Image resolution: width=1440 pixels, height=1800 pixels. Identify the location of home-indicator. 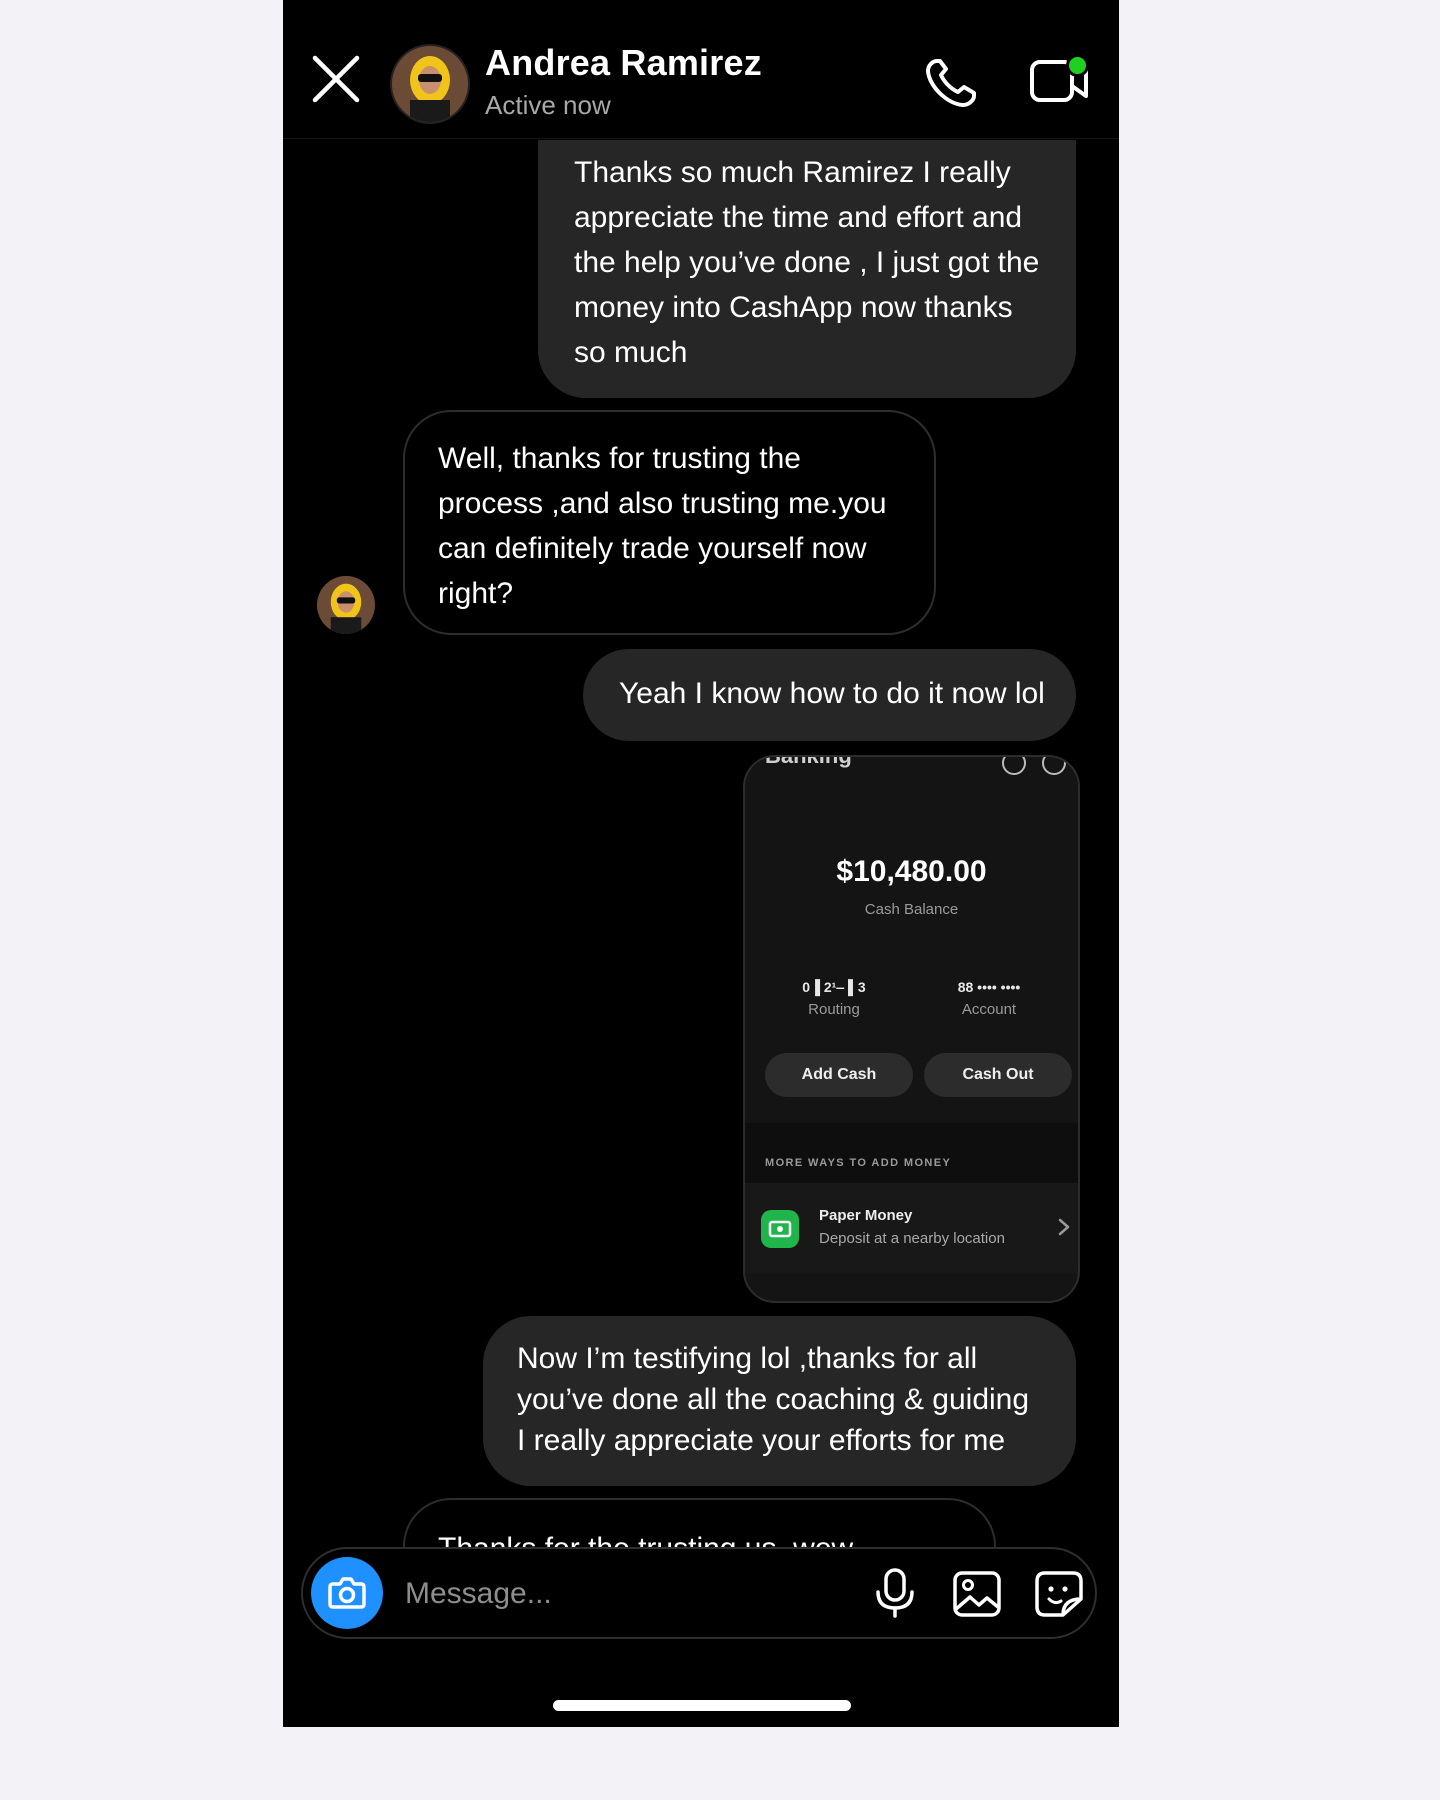
(702, 1705).